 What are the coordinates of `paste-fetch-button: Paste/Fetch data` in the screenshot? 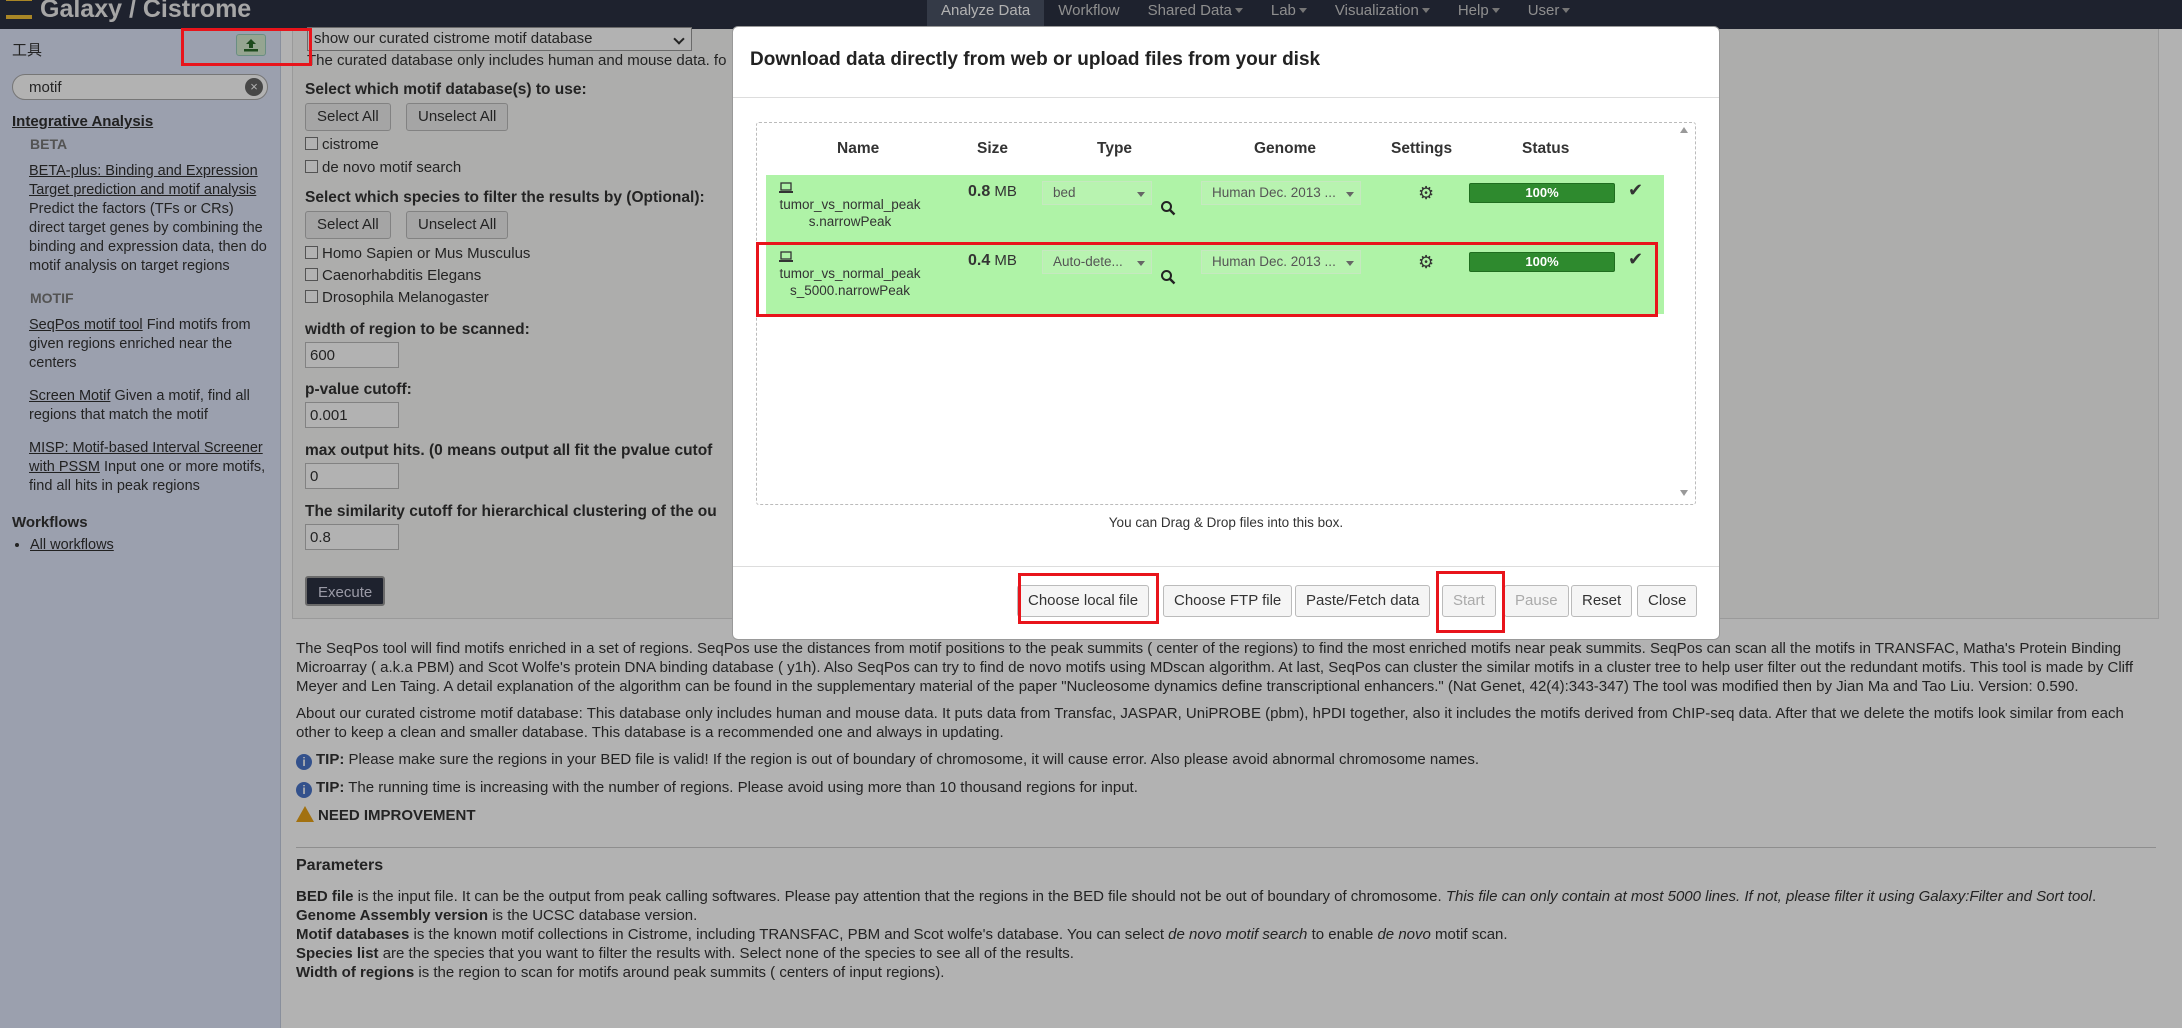 It's located at (1363, 601).